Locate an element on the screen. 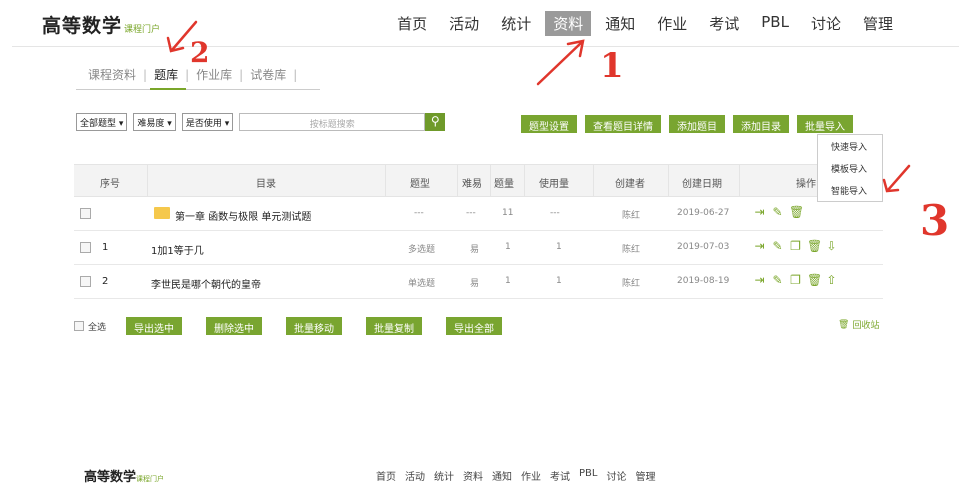 This screenshot has width=971, height=483. footer-nav-materials: 资料 is located at coordinates (473, 475).